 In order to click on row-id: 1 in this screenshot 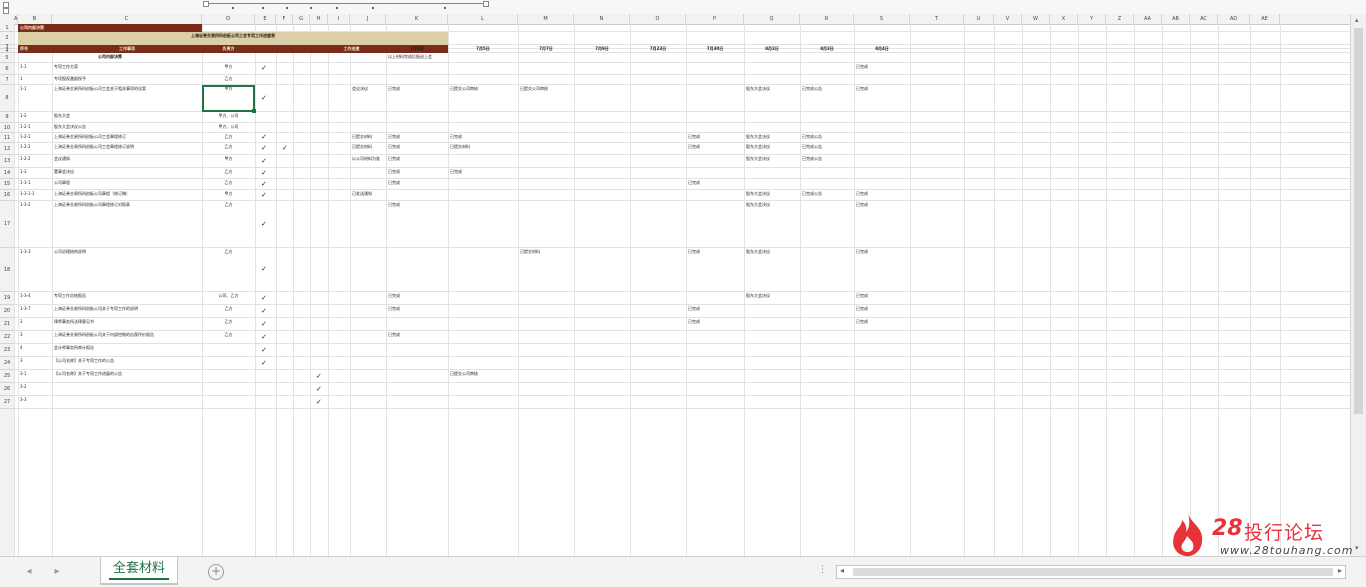, I will do `click(35, 80)`.